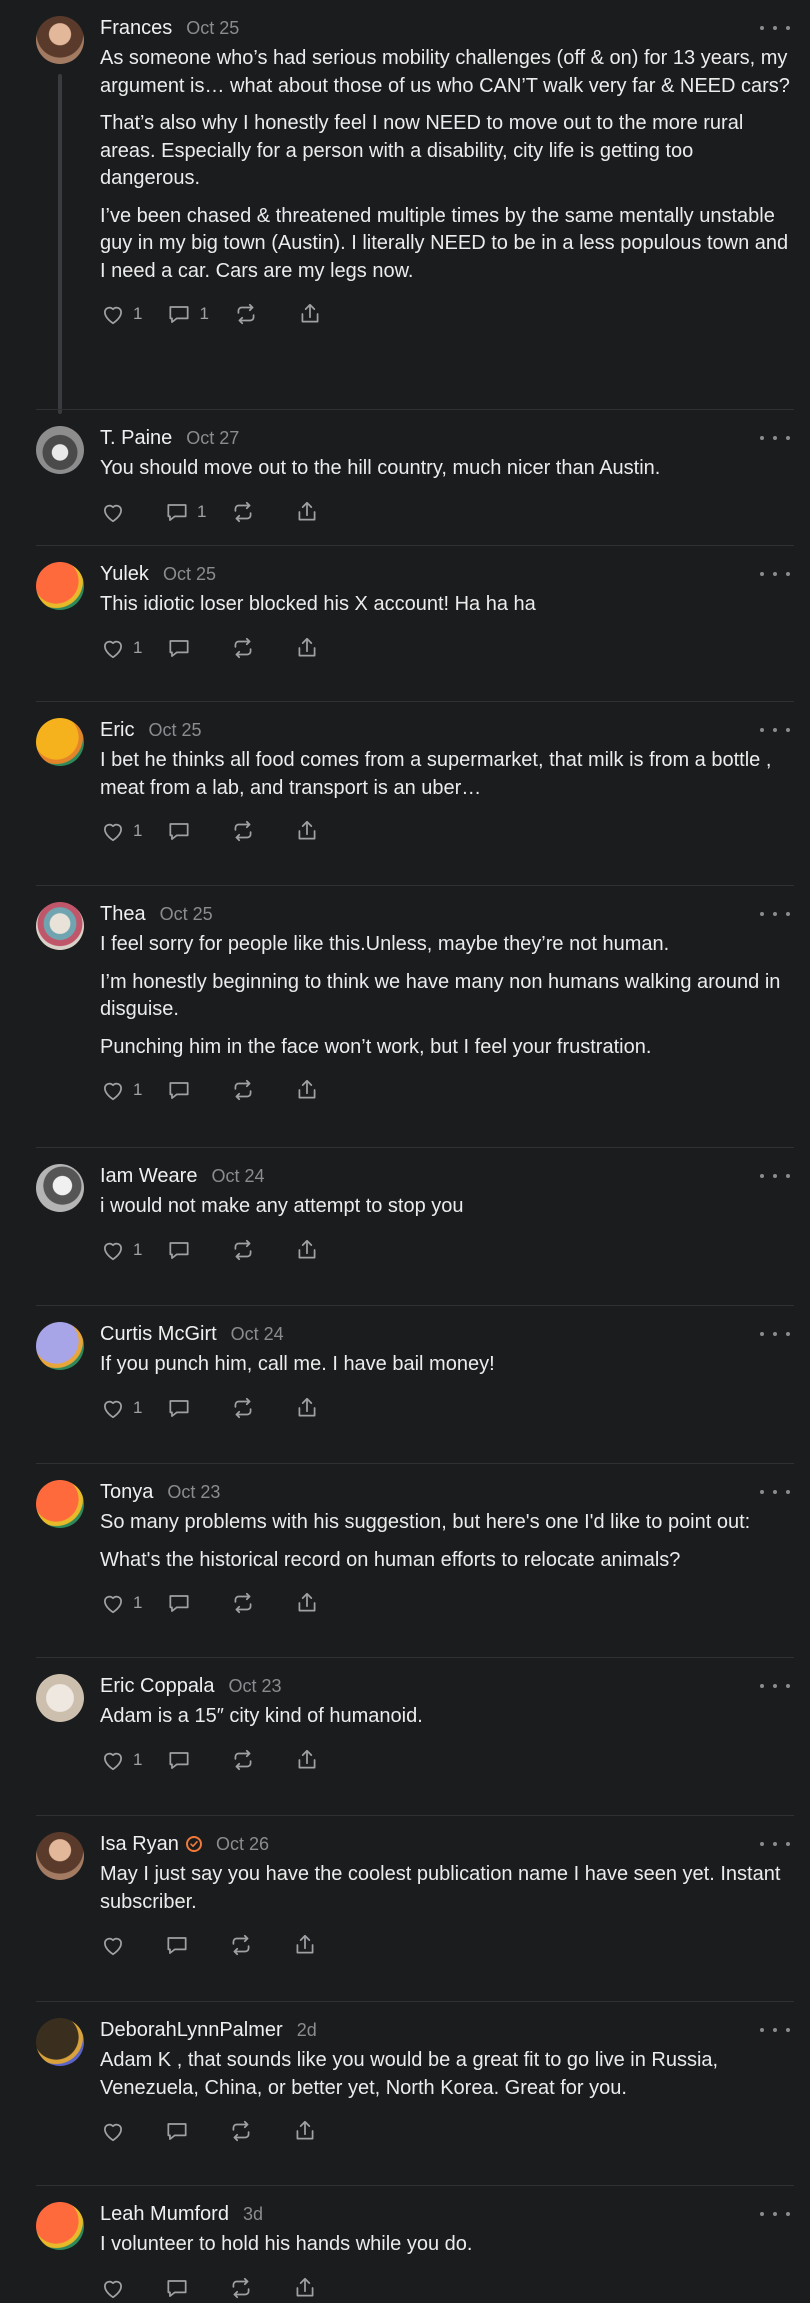  I want to click on illustrated-avatar, so click(60, 926).